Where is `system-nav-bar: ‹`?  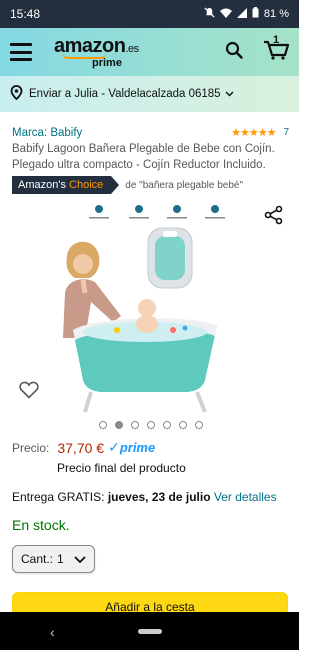 system-nav-bar: ‹ is located at coordinates (149, 631).